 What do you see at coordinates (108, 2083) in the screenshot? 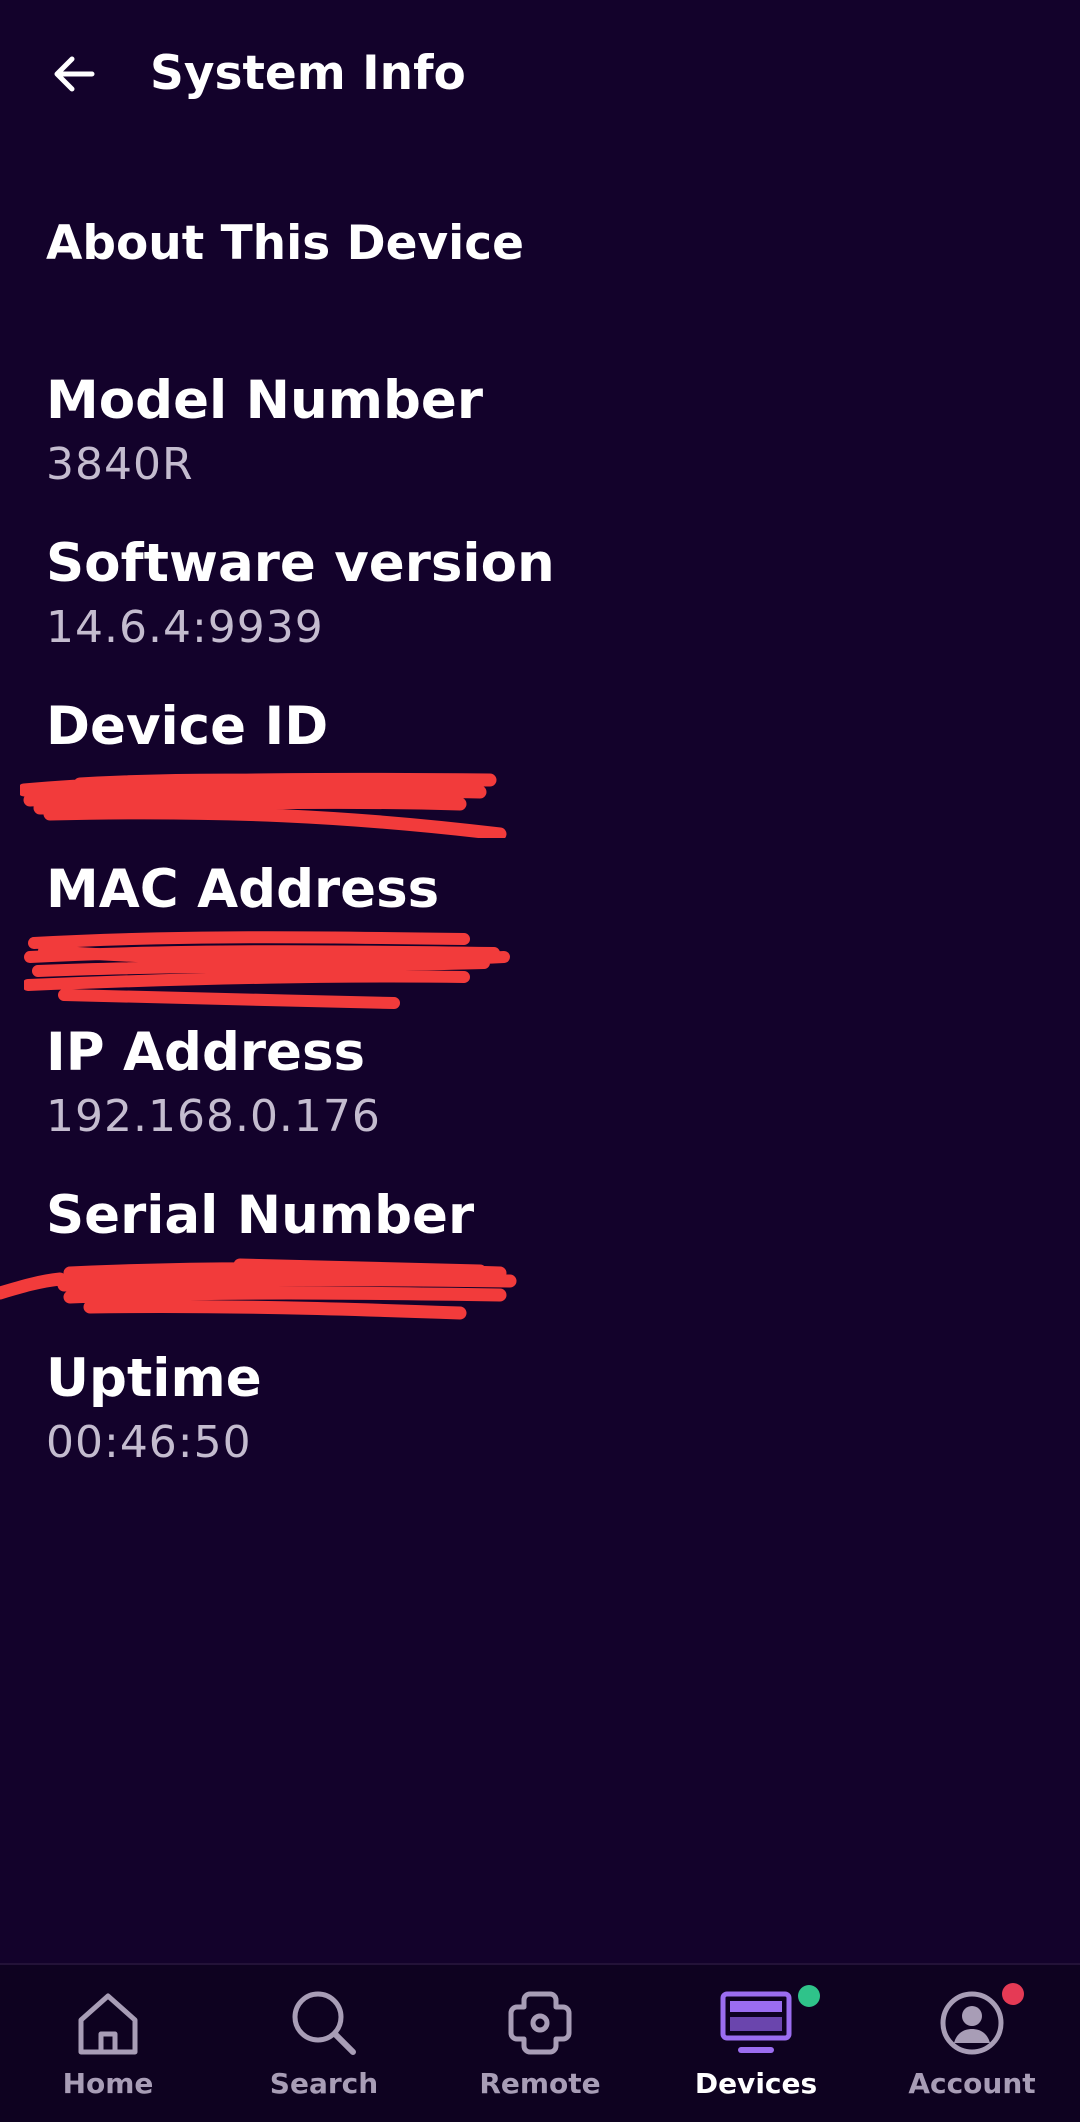
I see `nav-label: Home` at bounding box center [108, 2083].